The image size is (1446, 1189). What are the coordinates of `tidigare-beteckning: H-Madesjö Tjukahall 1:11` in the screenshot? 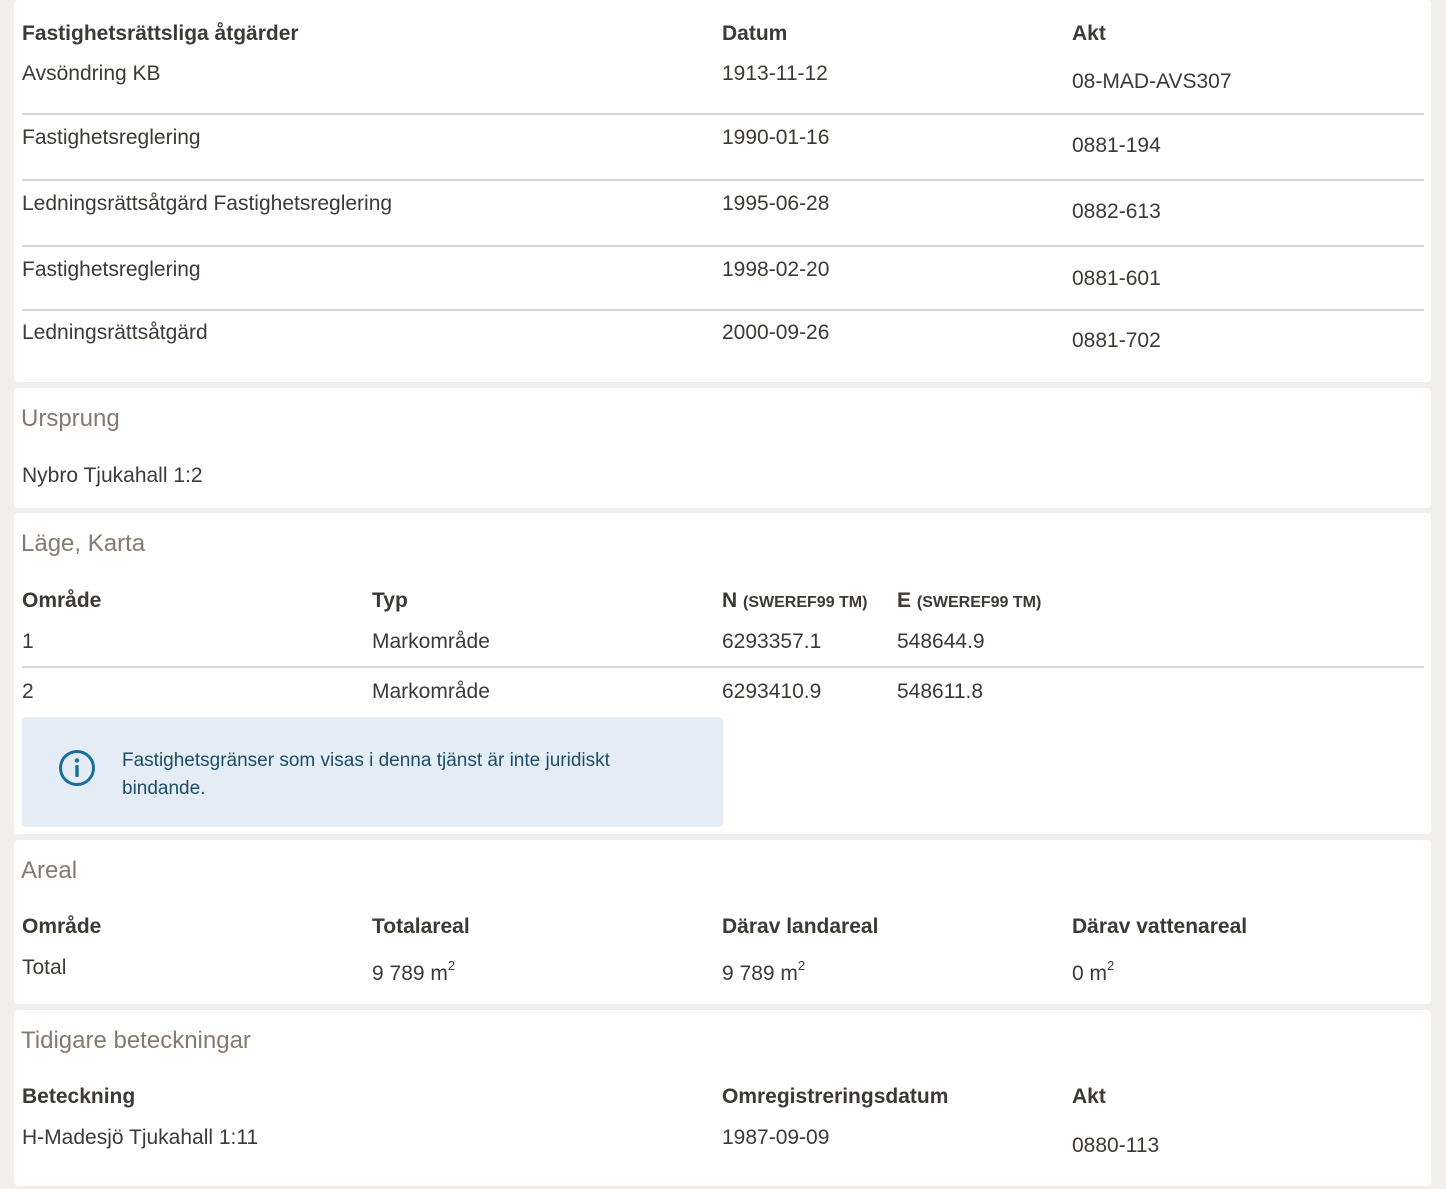 It's located at (140, 1137).